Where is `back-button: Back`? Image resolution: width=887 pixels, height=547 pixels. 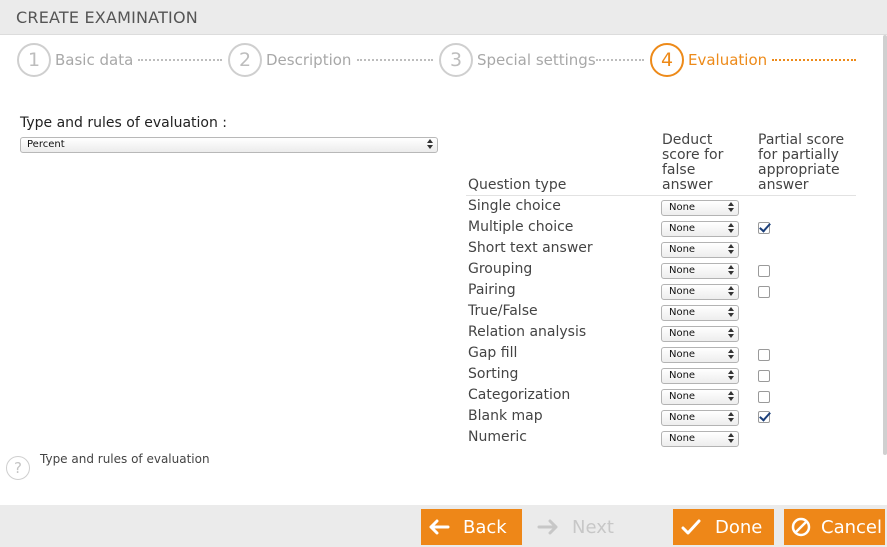 back-button: Back is located at coordinates (471, 527).